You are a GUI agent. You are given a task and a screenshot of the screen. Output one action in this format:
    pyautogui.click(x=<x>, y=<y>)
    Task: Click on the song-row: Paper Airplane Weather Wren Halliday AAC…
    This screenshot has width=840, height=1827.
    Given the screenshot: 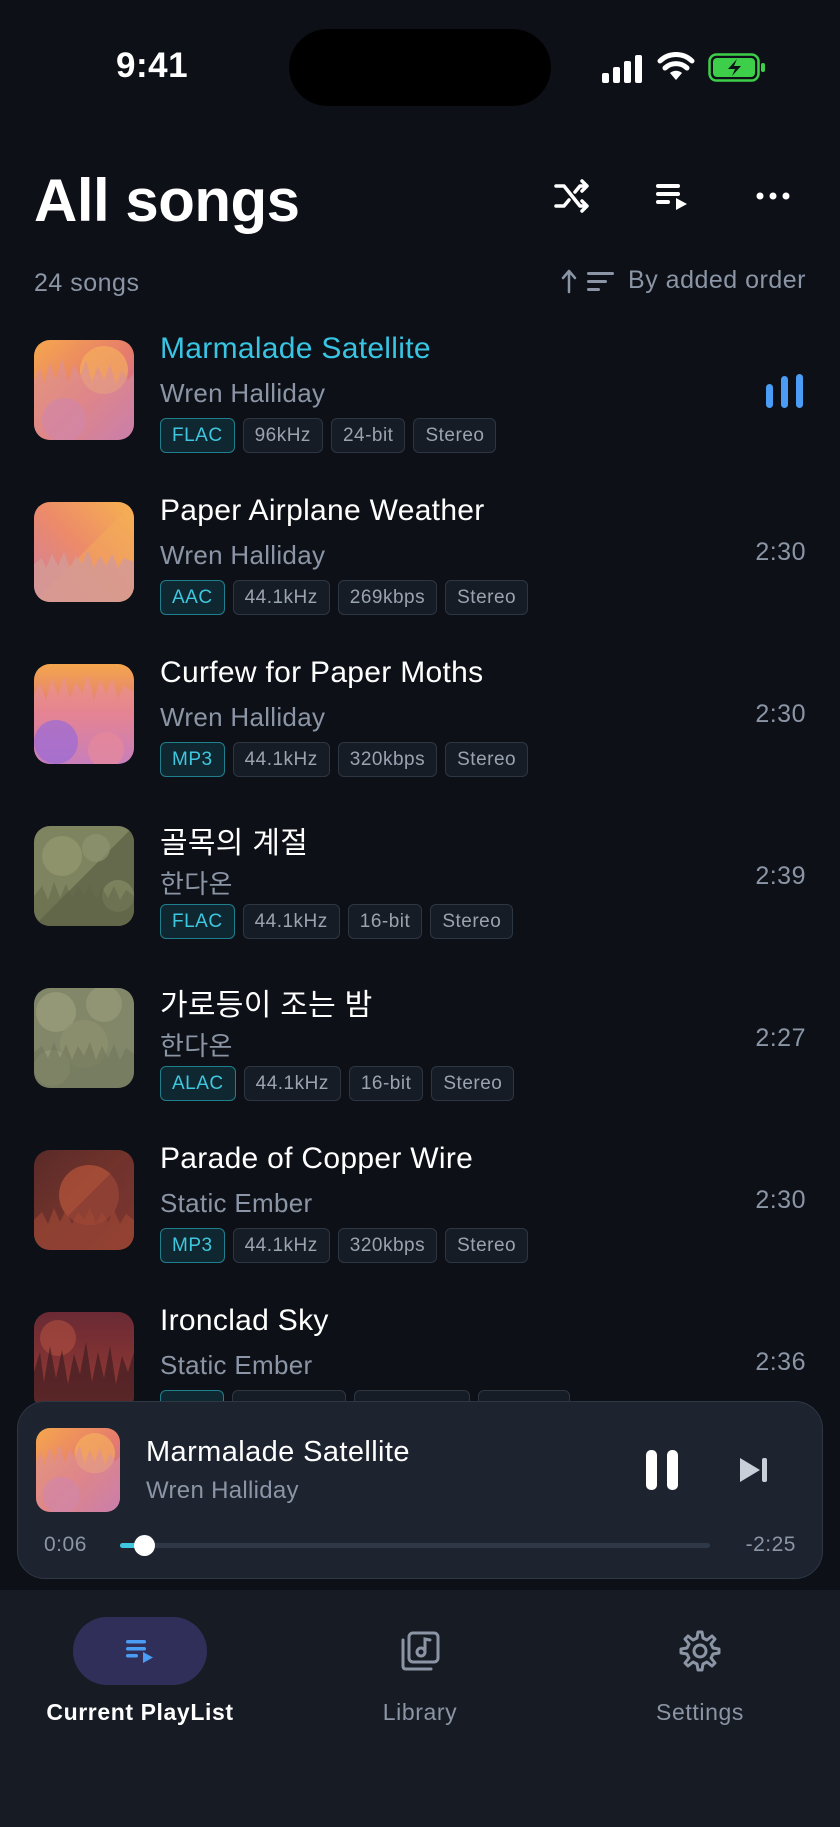 What is the action you would take?
    pyautogui.click(x=420, y=565)
    